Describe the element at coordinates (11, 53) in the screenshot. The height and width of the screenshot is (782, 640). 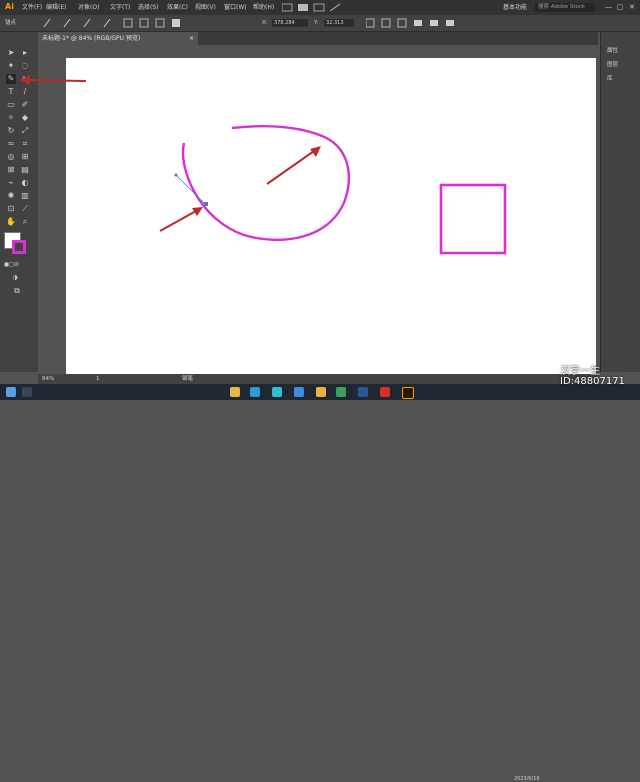
I see `selection-tool-icon: ➤` at that location.